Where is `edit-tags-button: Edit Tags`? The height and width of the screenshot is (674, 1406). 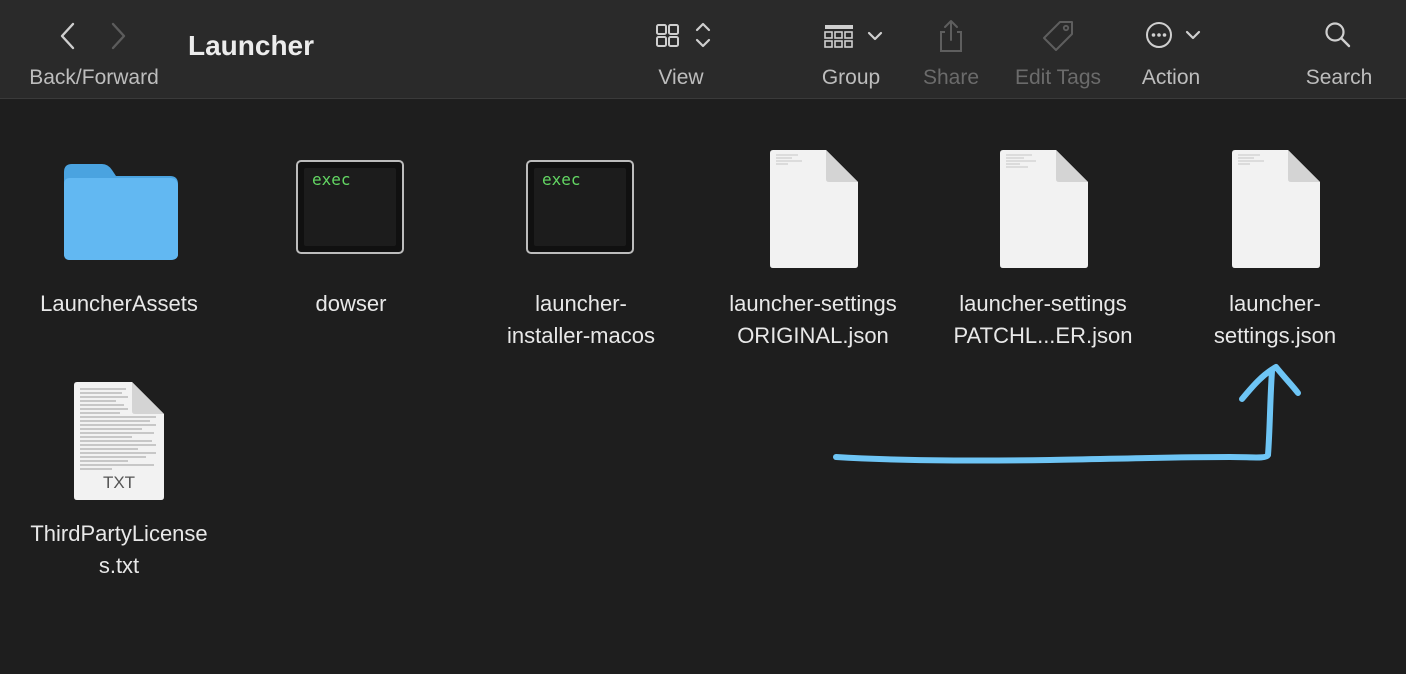 edit-tags-button: Edit Tags is located at coordinates (1058, 49).